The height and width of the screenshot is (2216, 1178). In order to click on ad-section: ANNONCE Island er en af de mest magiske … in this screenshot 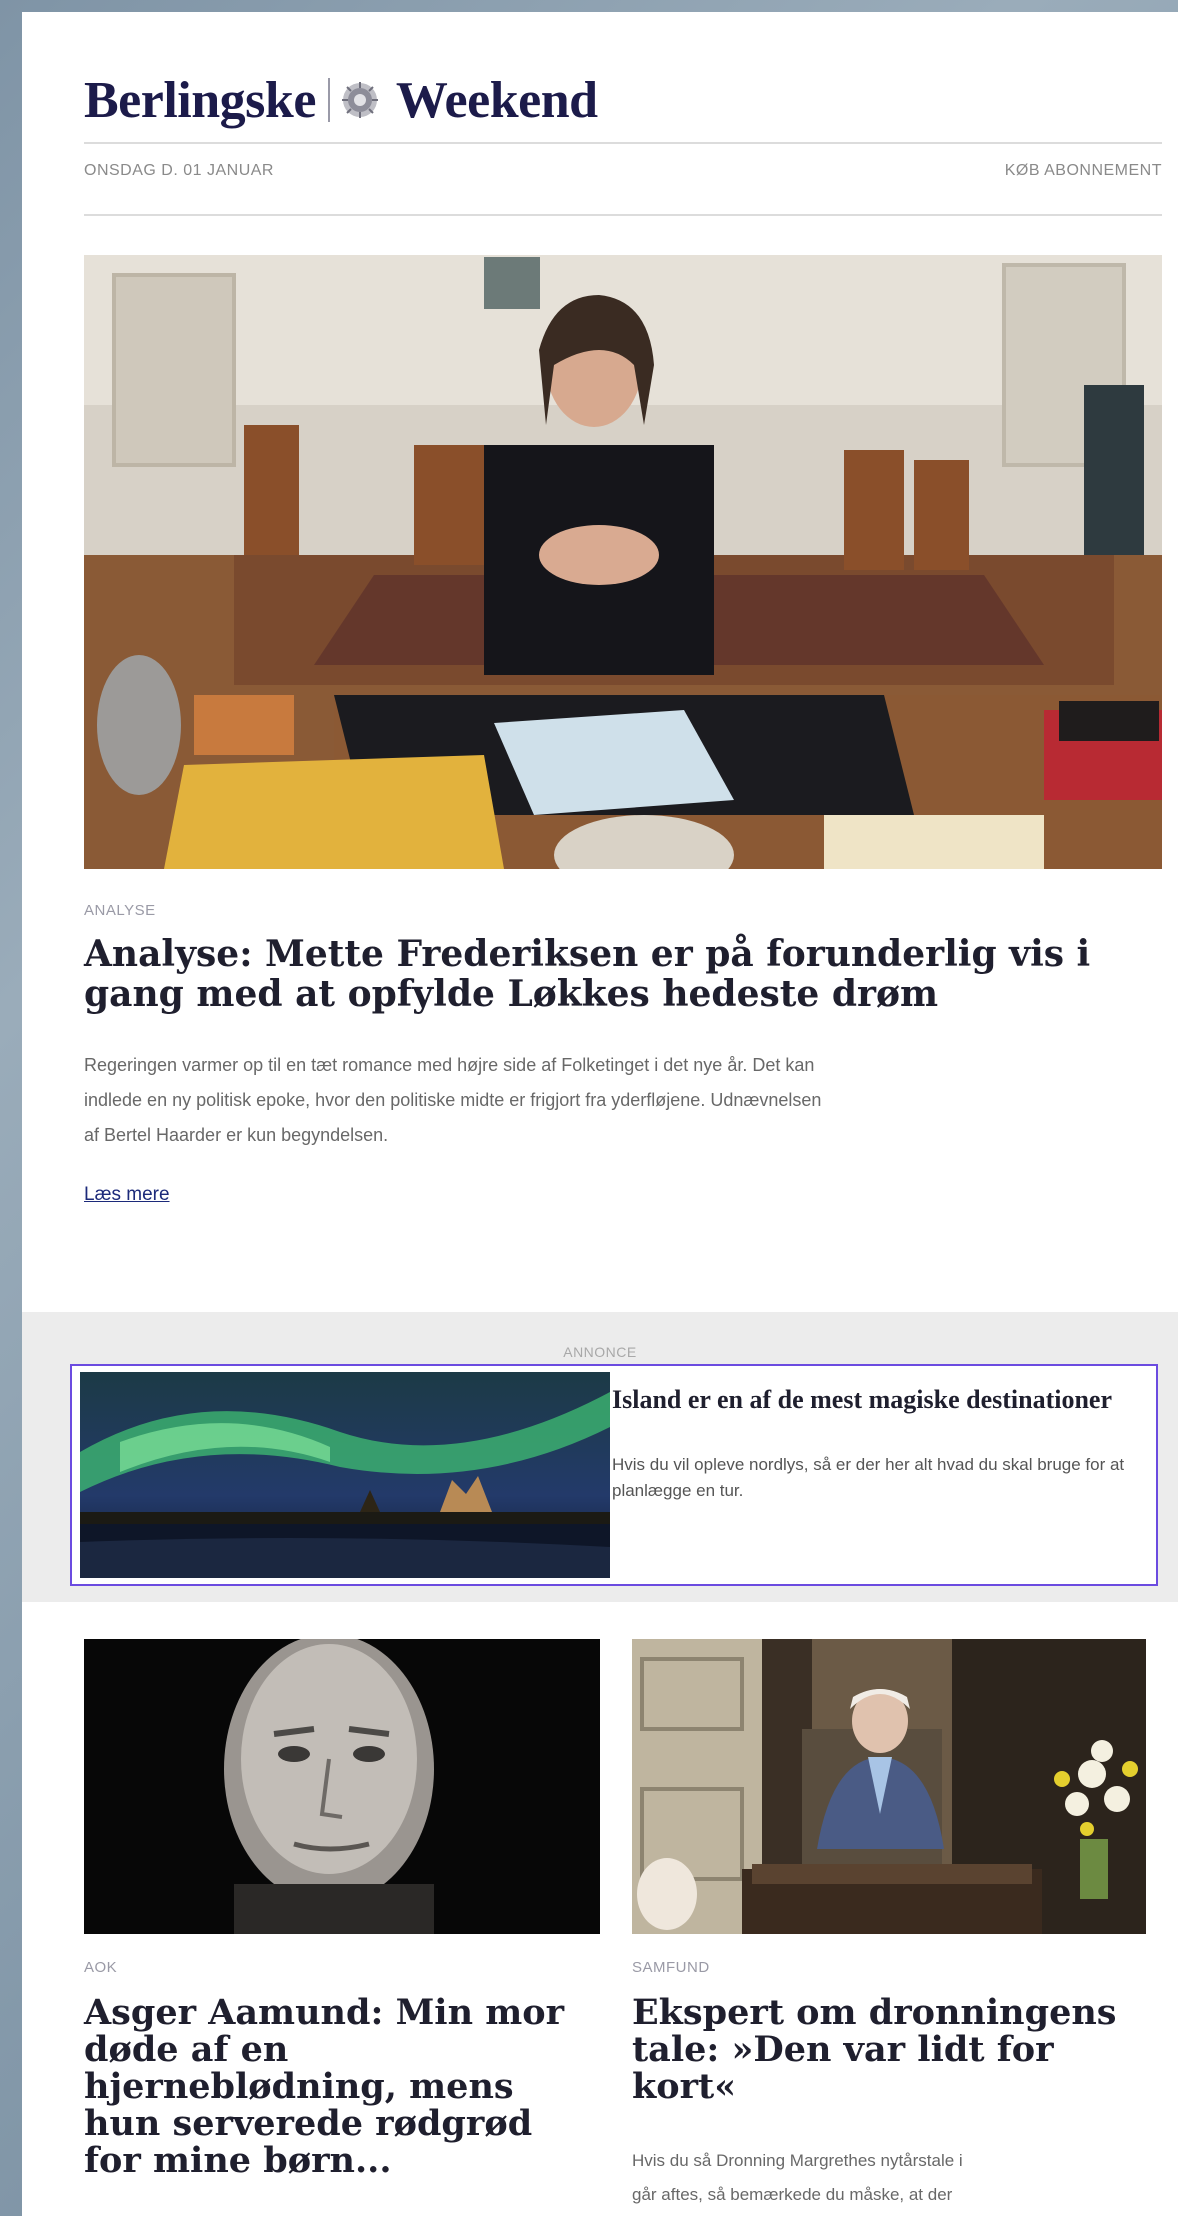, I will do `click(600, 1457)`.